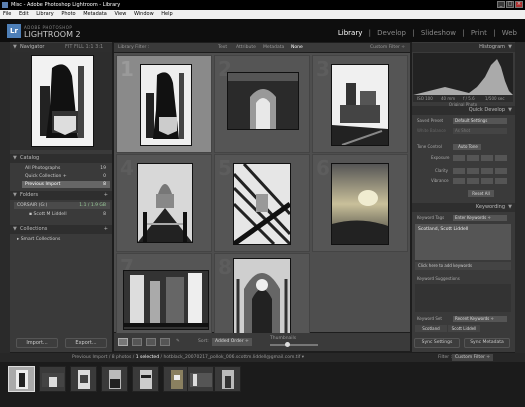 Image resolution: width=525 pixels, height=407 pixels. Describe the element at coordinates (134, 47) in the screenshot. I see `filter-label: Library Filter :` at that location.